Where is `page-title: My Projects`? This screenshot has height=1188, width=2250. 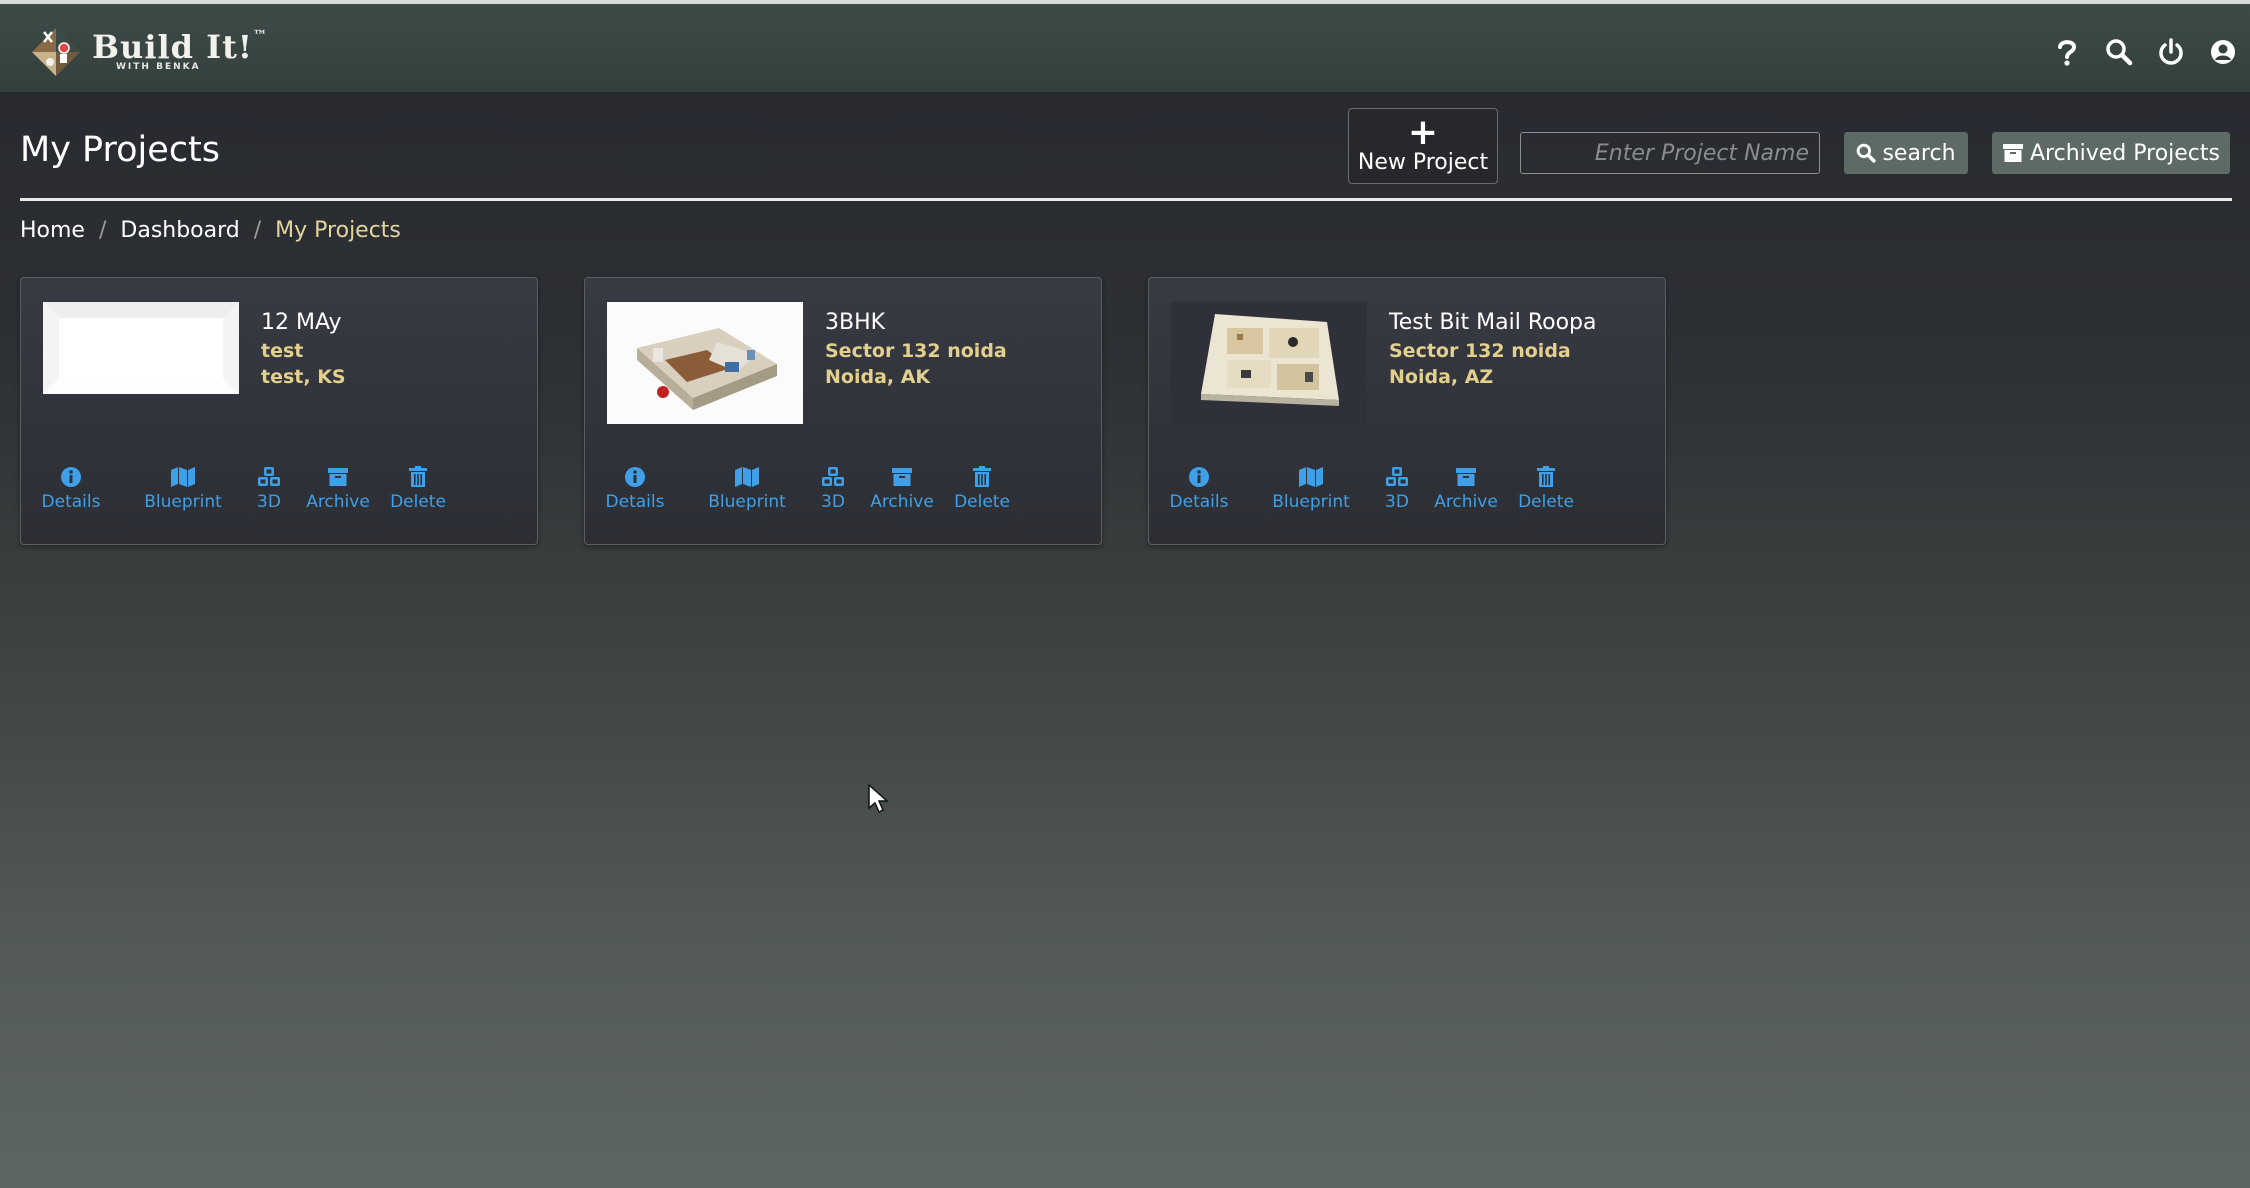 page-title: My Projects is located at coordinates (120, 150).